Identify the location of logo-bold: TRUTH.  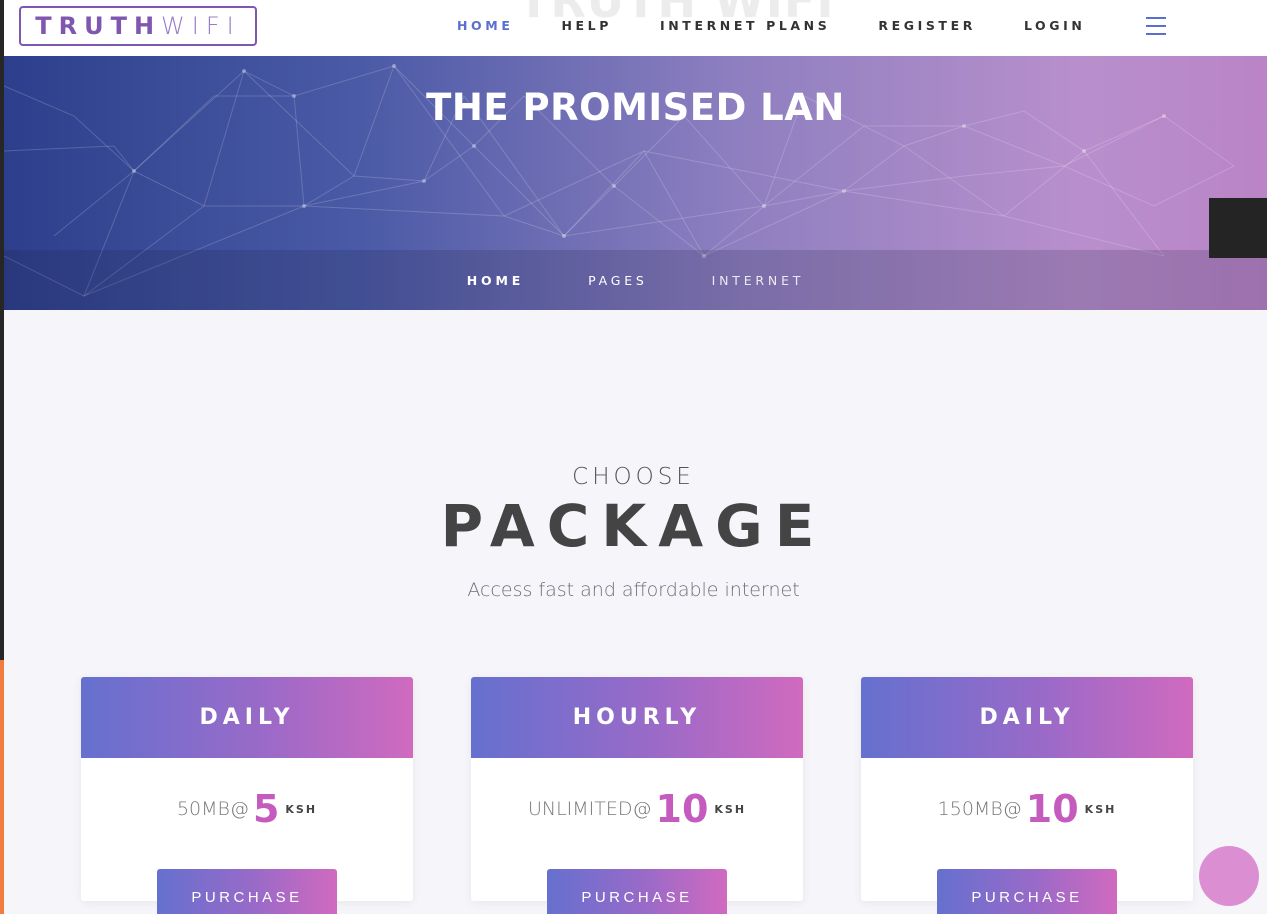
(98, 26).